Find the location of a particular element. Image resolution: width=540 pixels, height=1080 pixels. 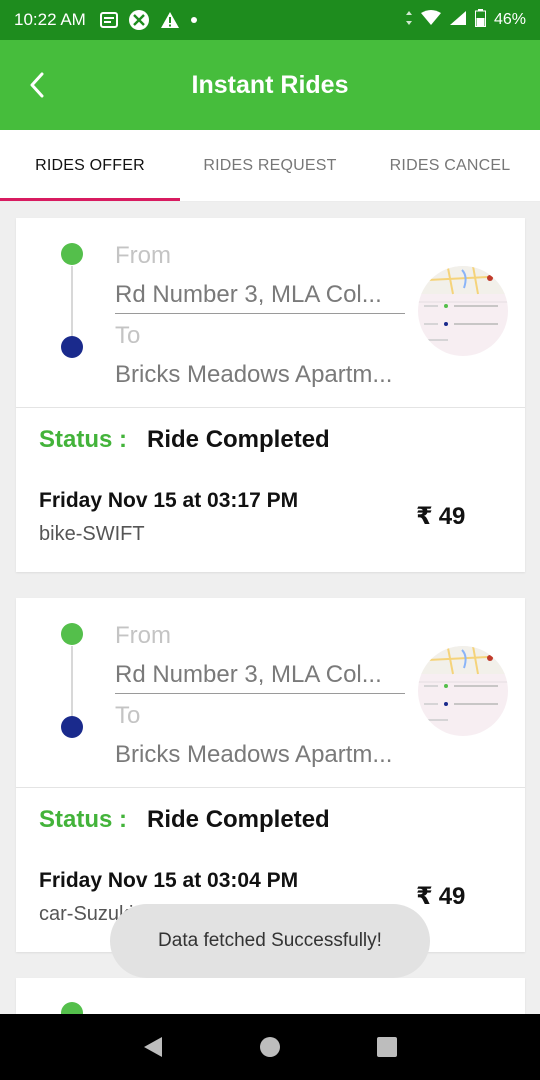

recents-square-icon is located at coordinates (387, 1047).